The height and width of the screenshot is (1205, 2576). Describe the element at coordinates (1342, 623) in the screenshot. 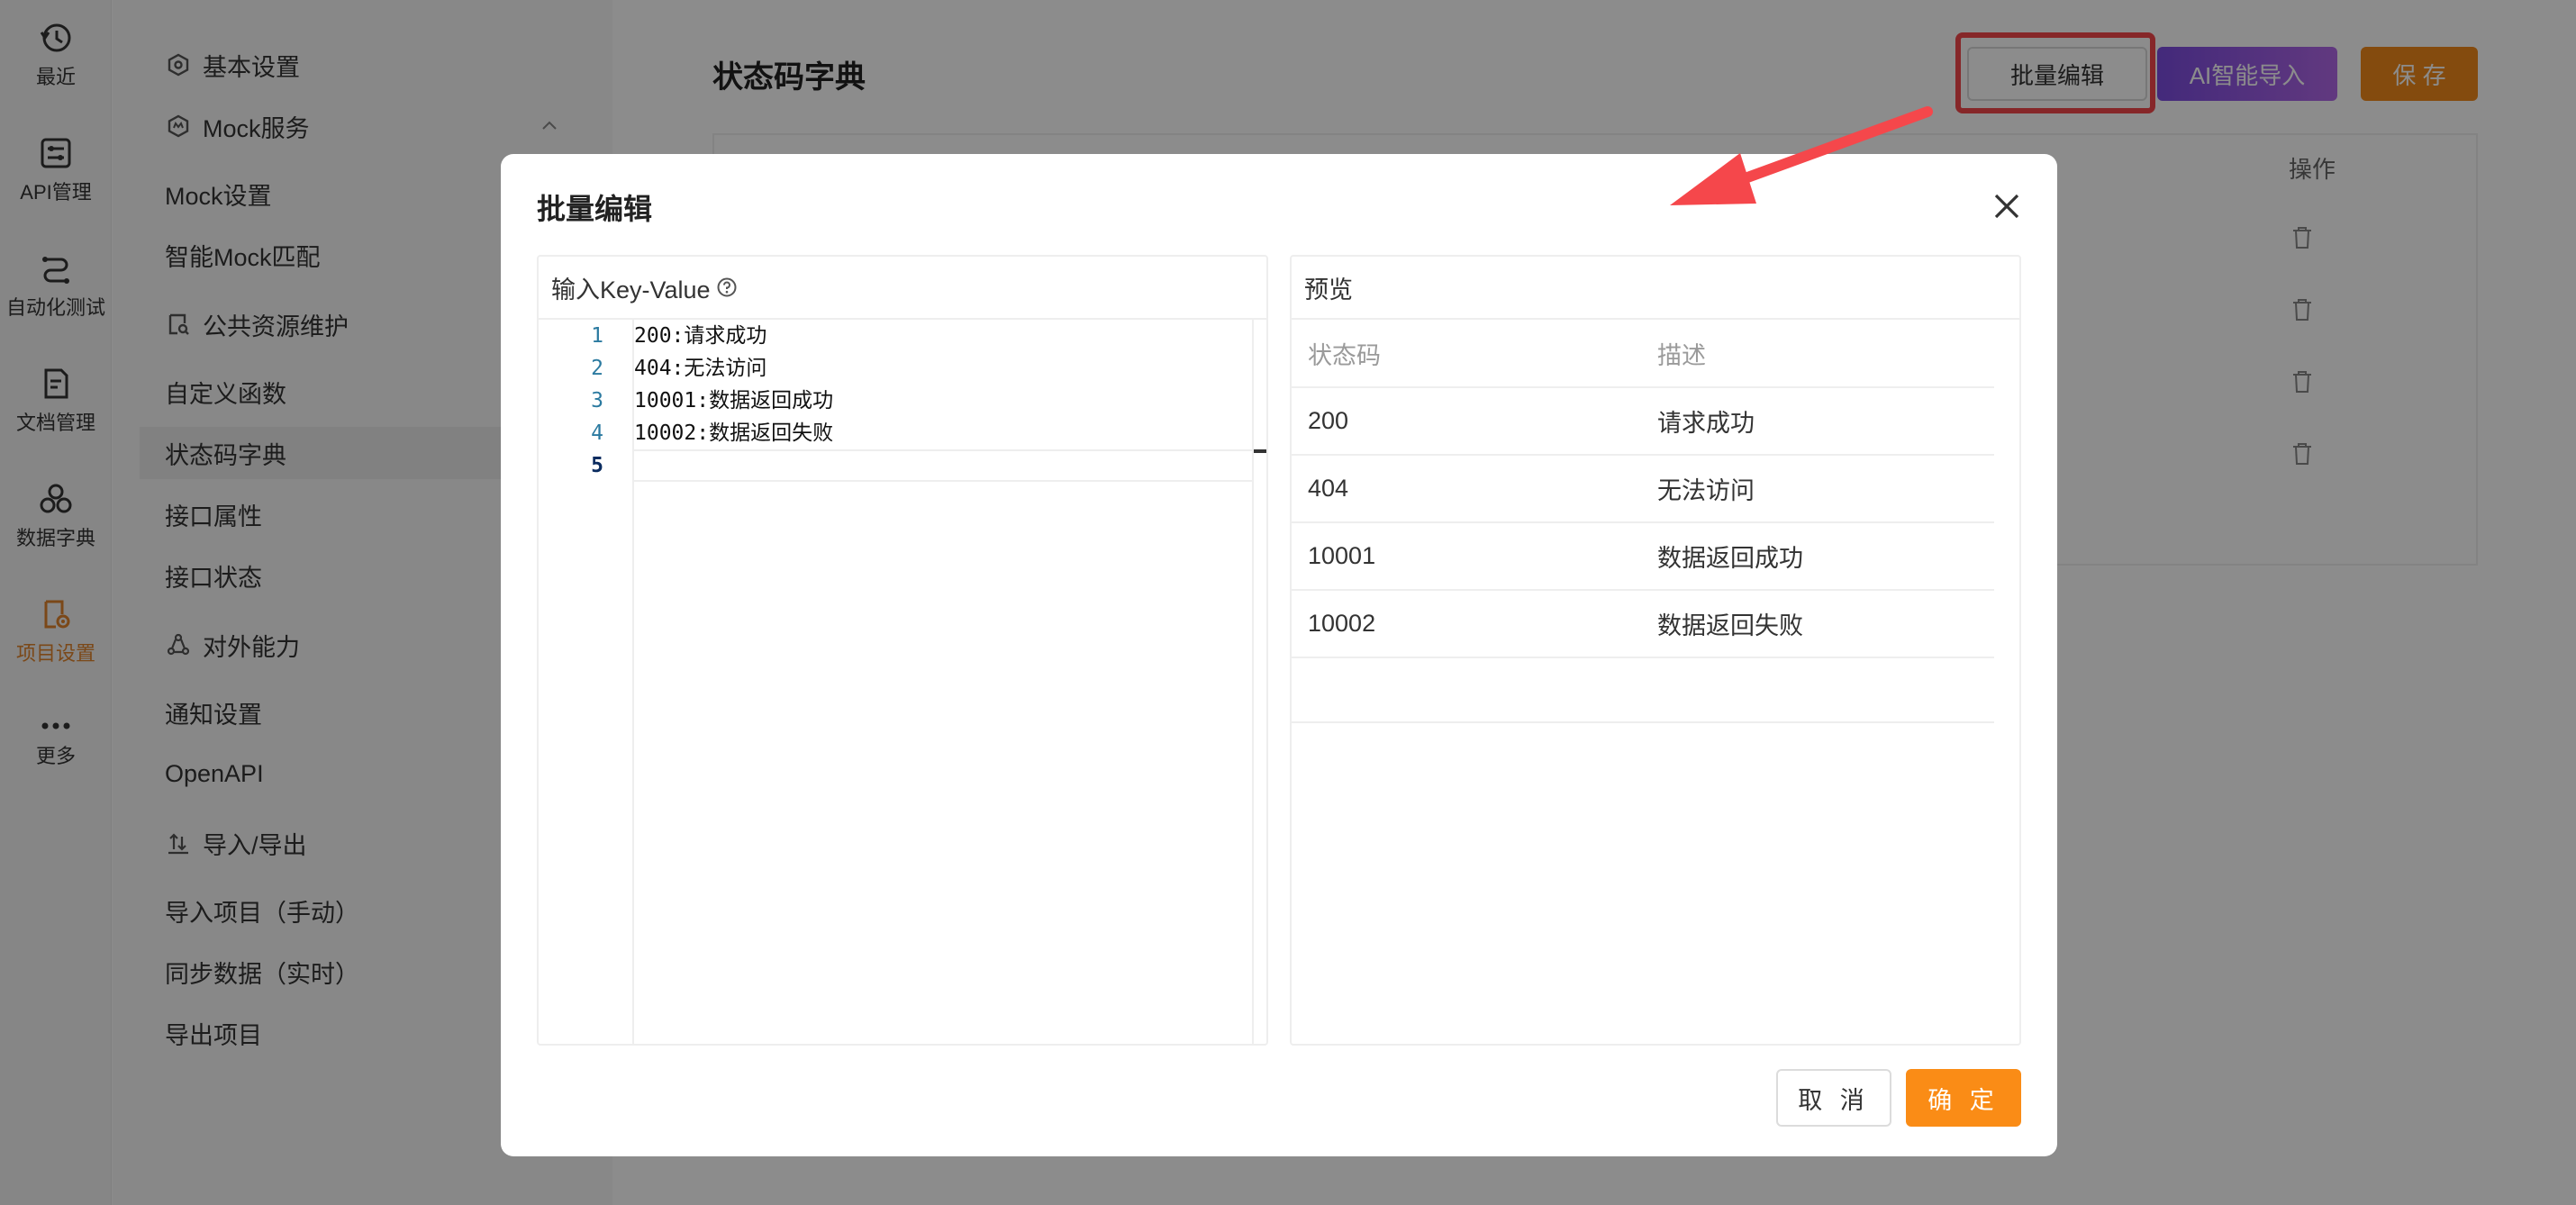

I see `status-code-cell: 10002` at that location.